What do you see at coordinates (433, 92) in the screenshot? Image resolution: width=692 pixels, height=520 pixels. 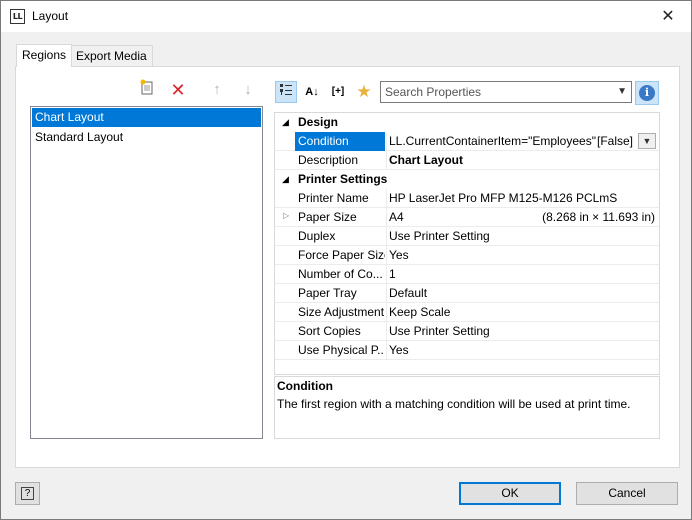 I see `search-placeholder: Search Properties` at bounding box center [433, 92].